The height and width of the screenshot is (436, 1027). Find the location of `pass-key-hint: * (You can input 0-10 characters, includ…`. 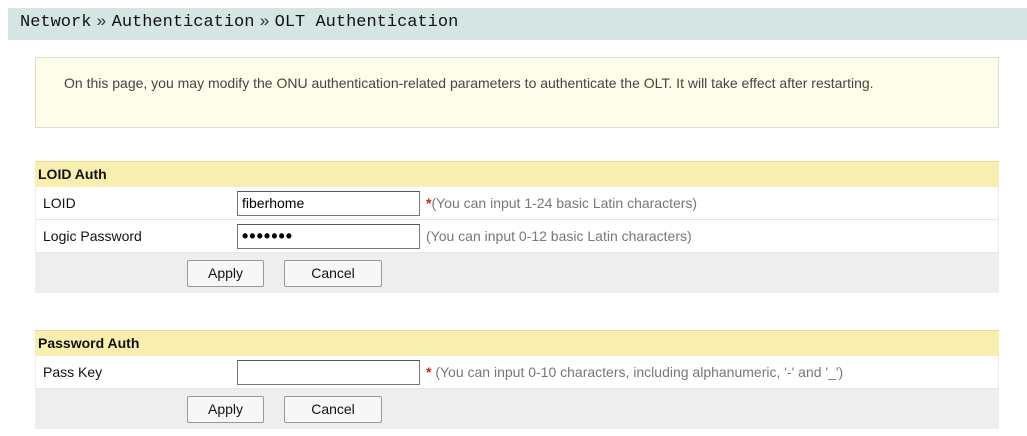

pass-key-hint: * (You can input 0-10 characters, includ… is located at coordinates (634, 372).